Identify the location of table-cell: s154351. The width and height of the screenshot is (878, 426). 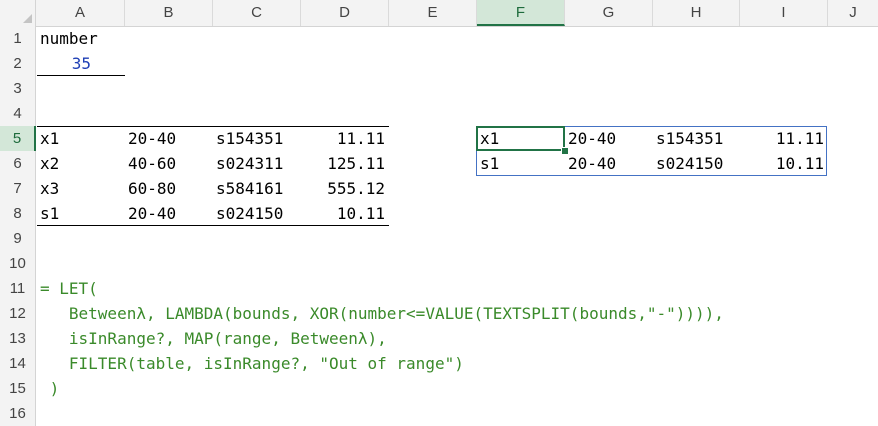
(257, 138).